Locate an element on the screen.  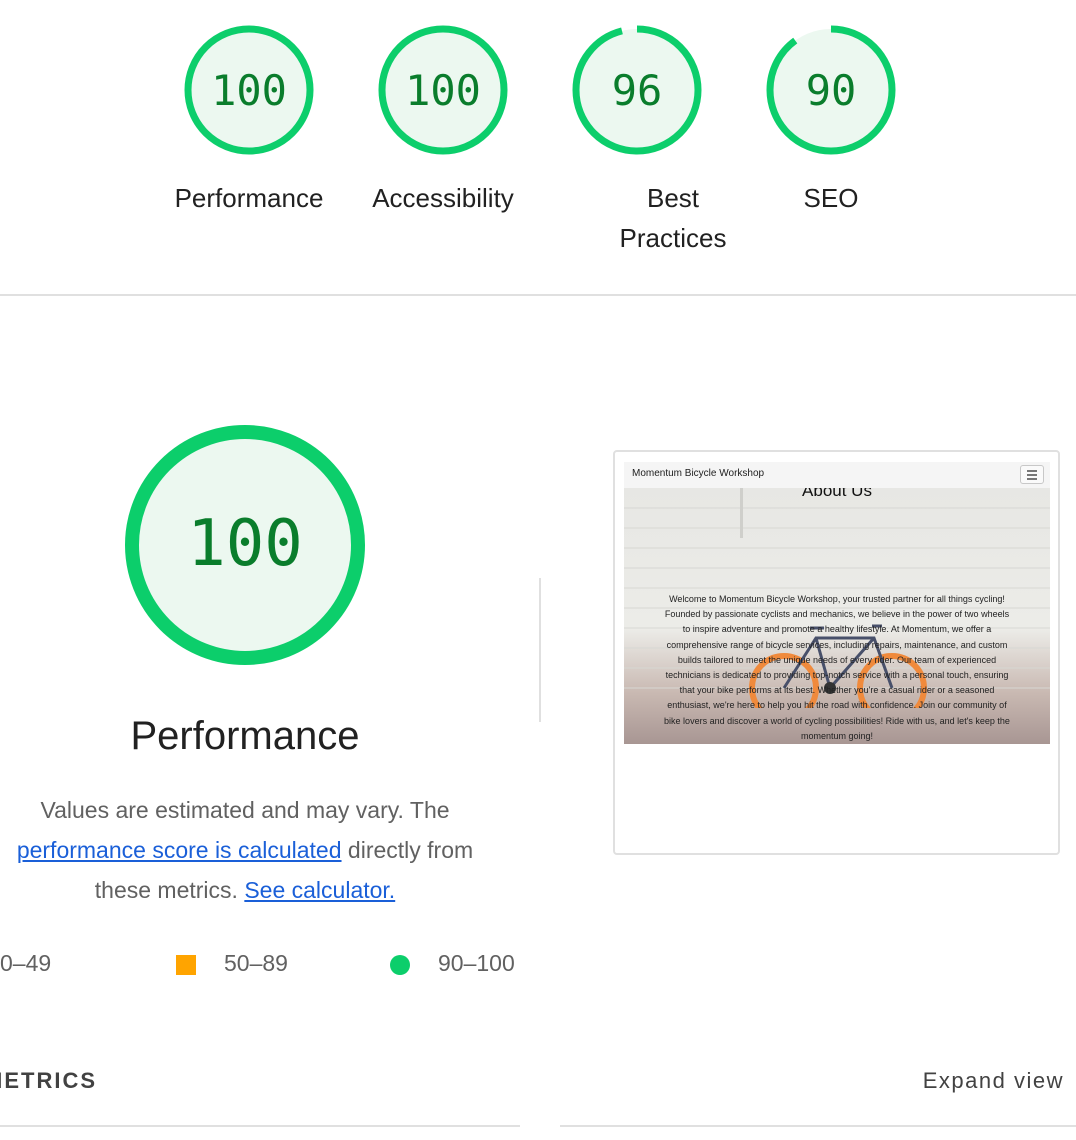
metrics-header: METRICS is located at coordinates (48, 1081).